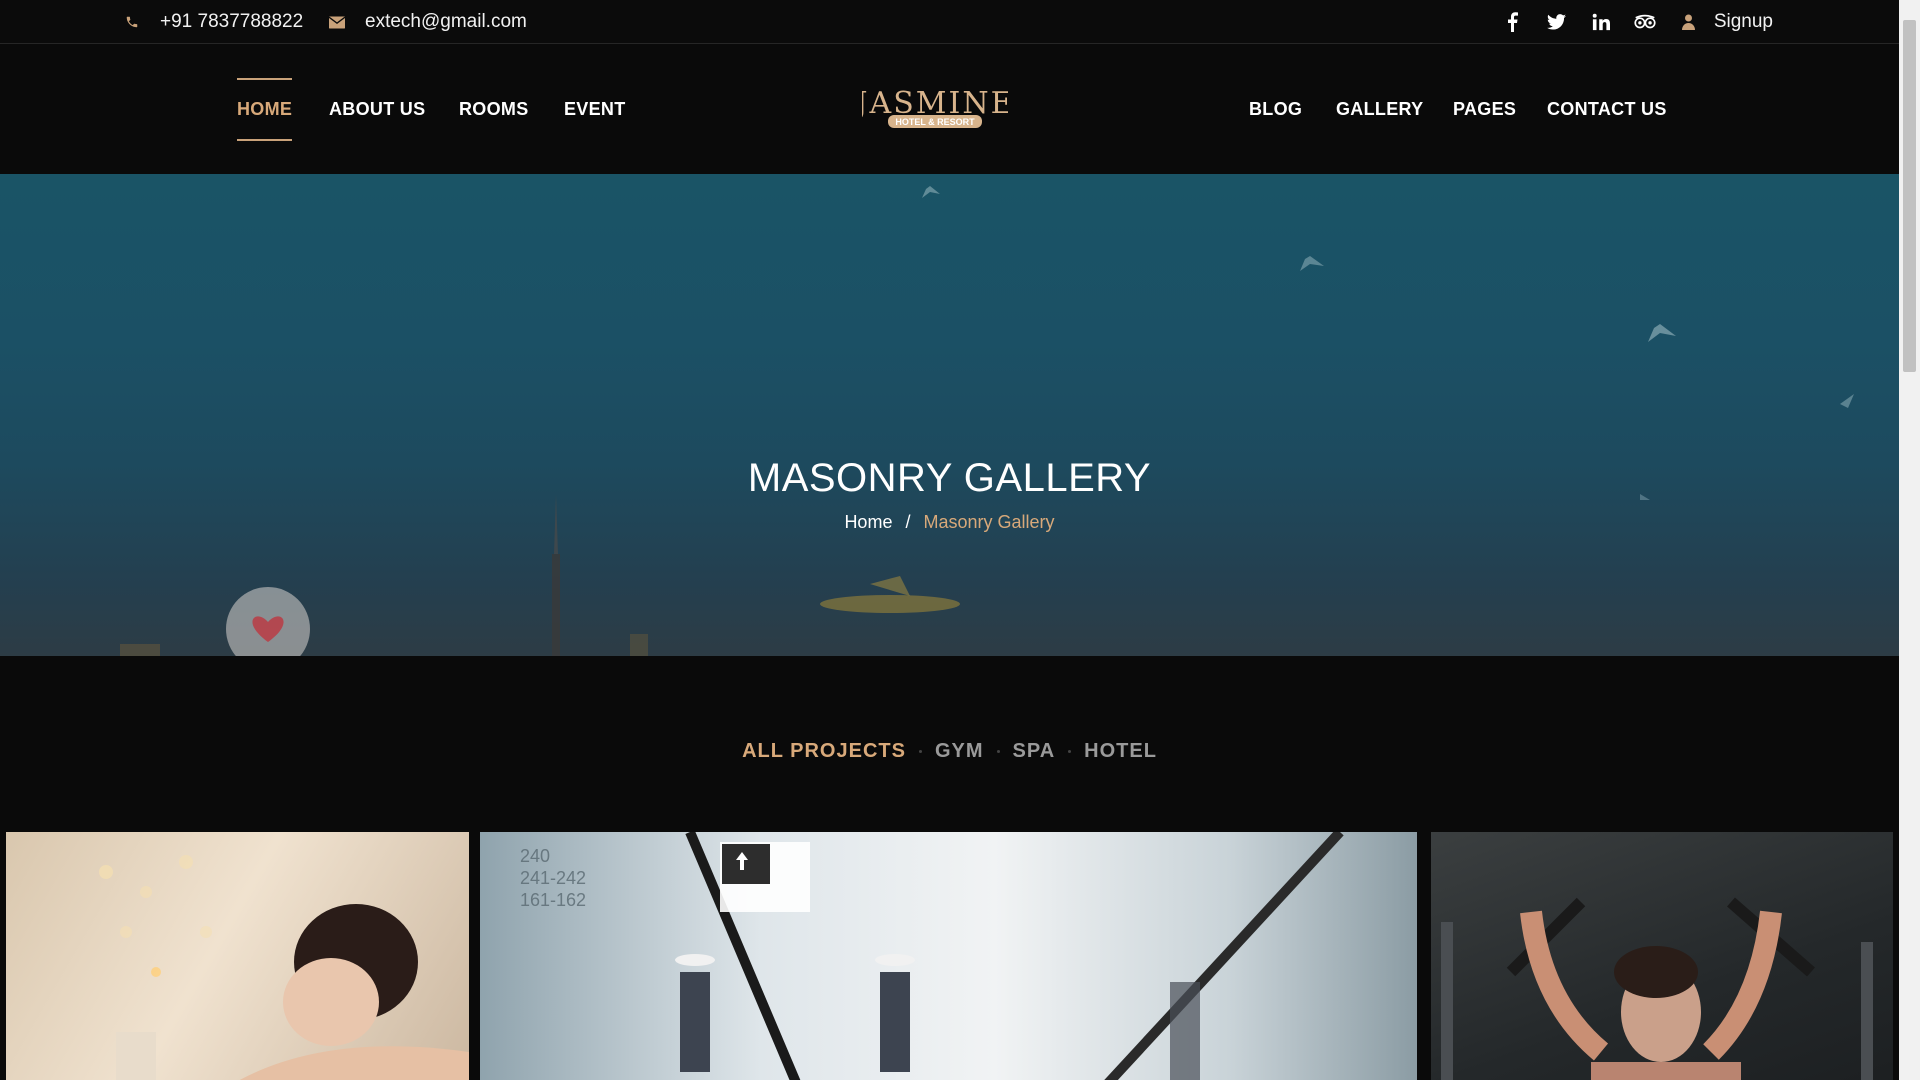  Describe the element at coordinates (1657, 988) in the screenshot. I see `gym-image` at that location.